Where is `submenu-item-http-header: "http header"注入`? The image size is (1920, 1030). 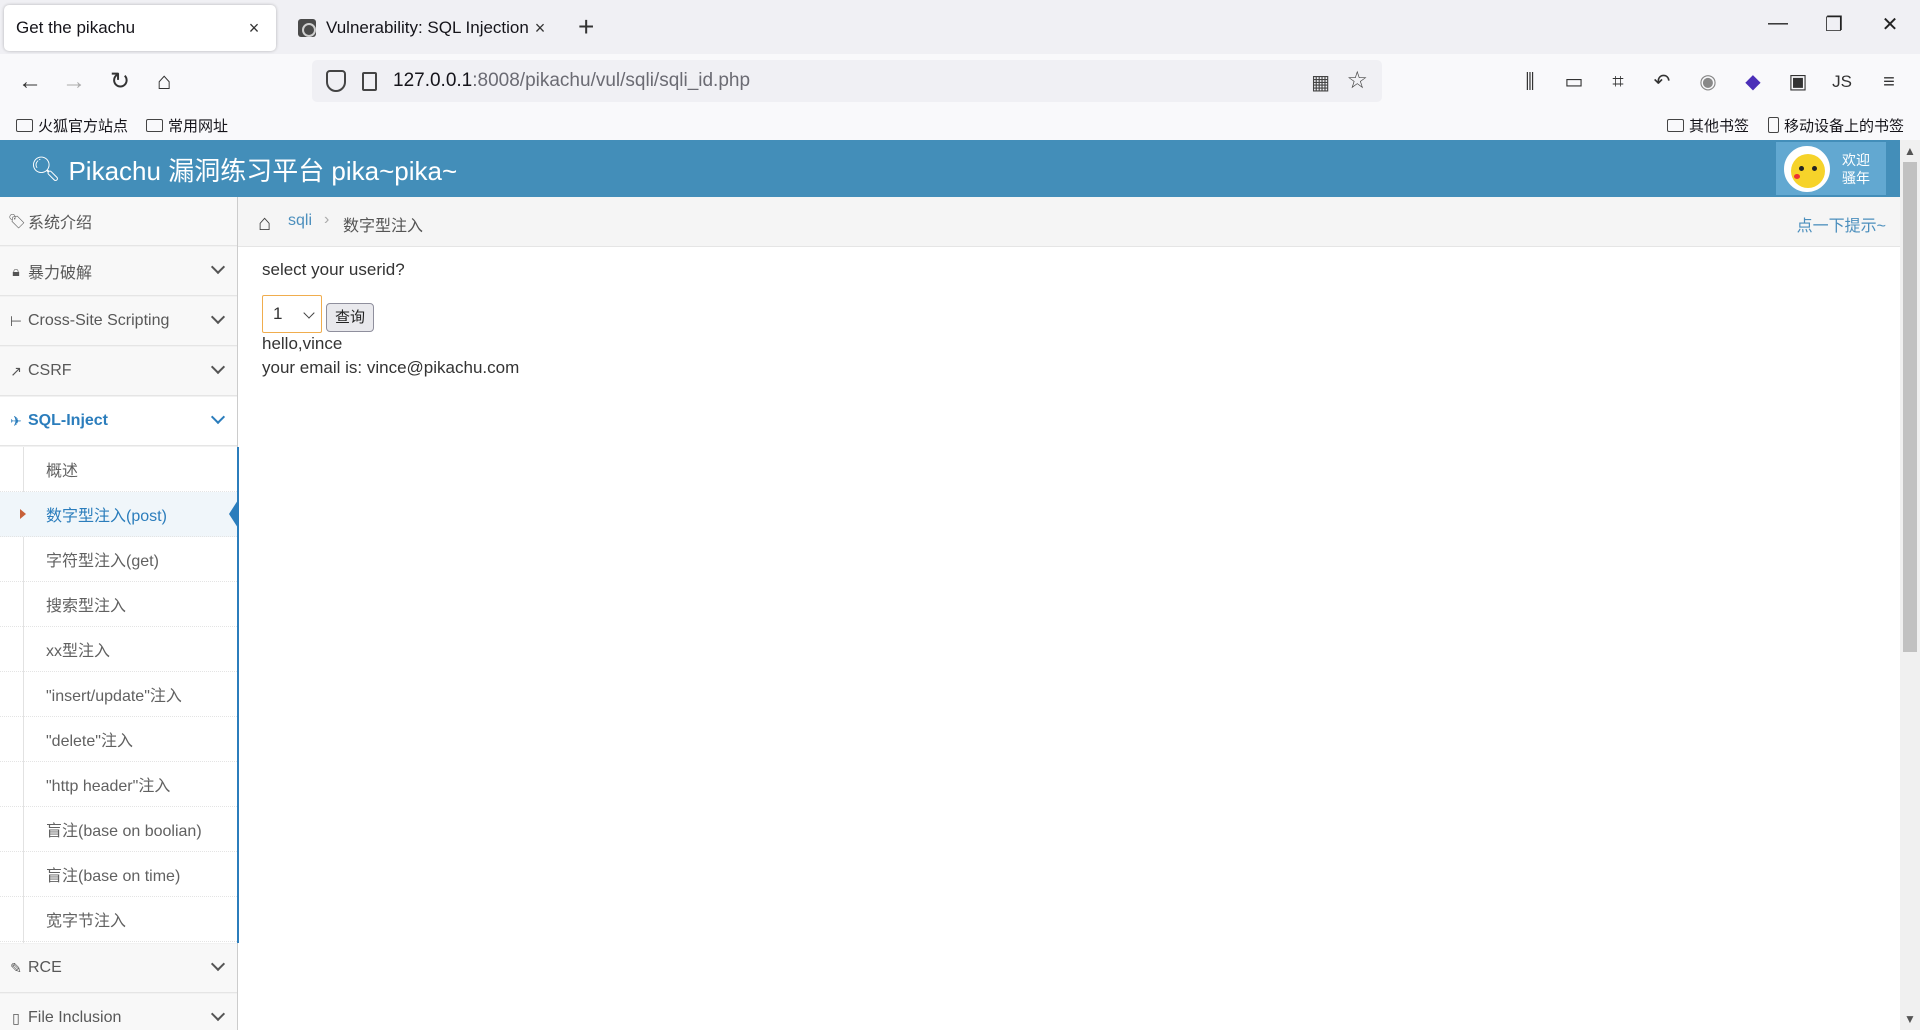
submenu-item-http-header: "http header"注入 is located at coordinates (118, 784).